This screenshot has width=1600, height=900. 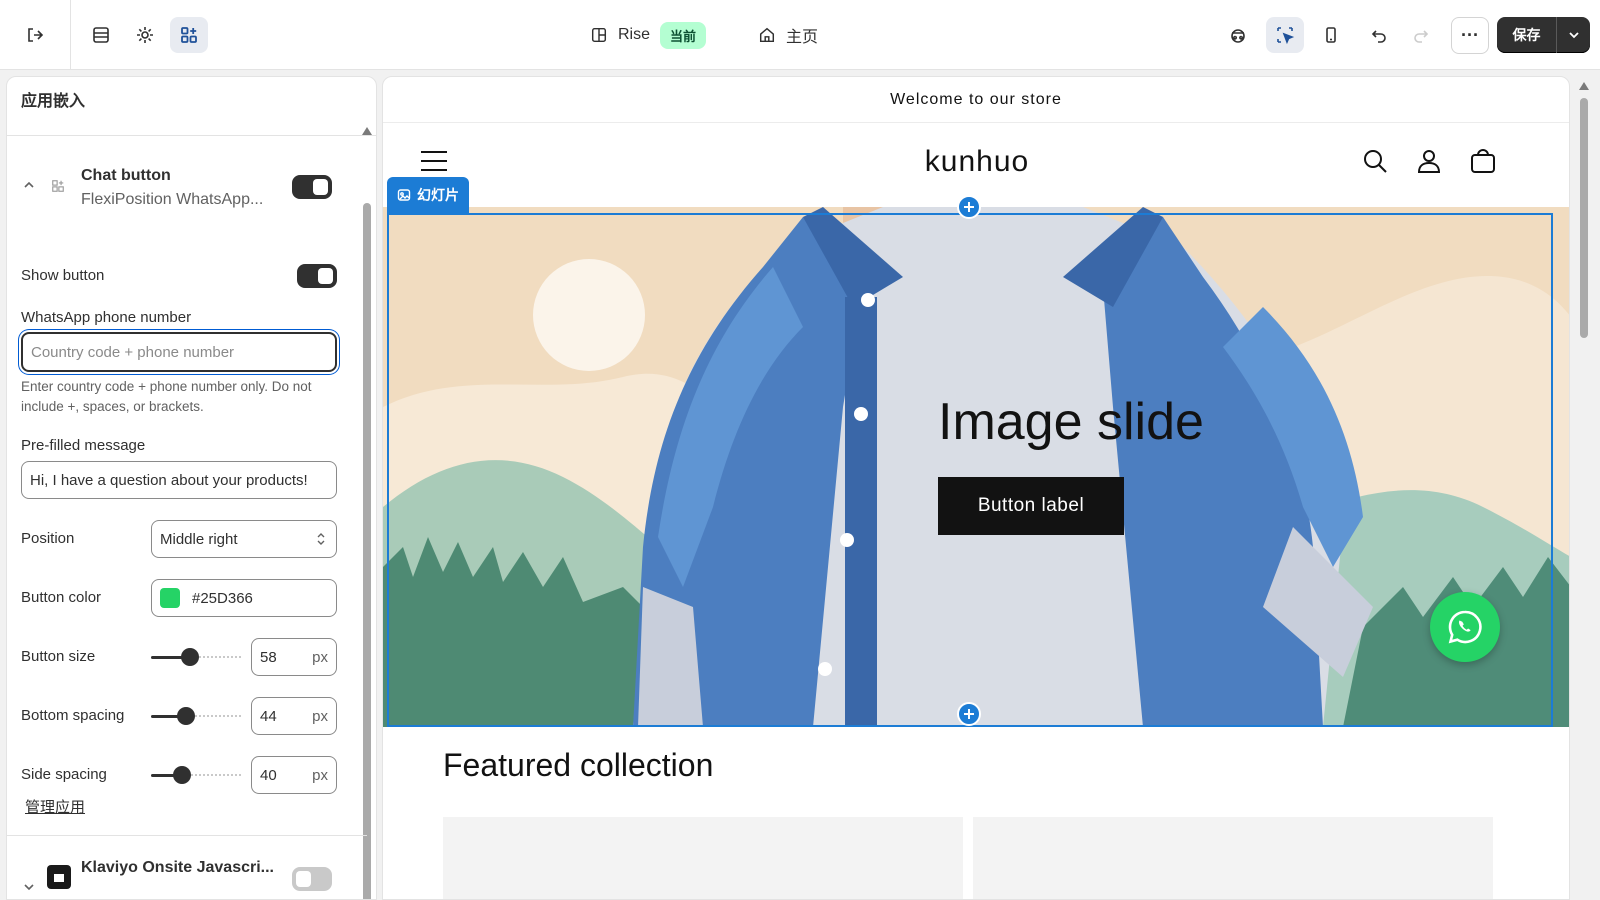 What do you see at coordinates (268, 775) in the screenshot?
I see `side-spacing-value: 40` at bounding box center [268, 775].